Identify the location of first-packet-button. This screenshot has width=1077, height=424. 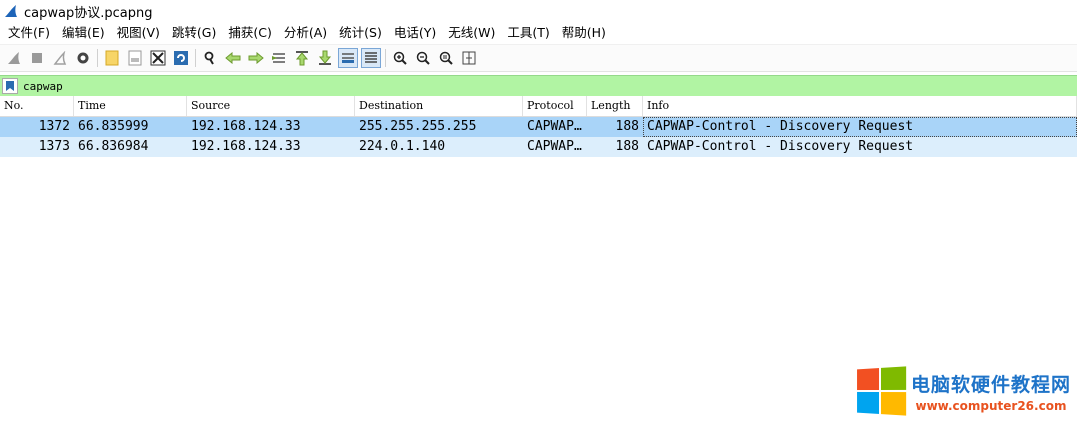
(302, 58).